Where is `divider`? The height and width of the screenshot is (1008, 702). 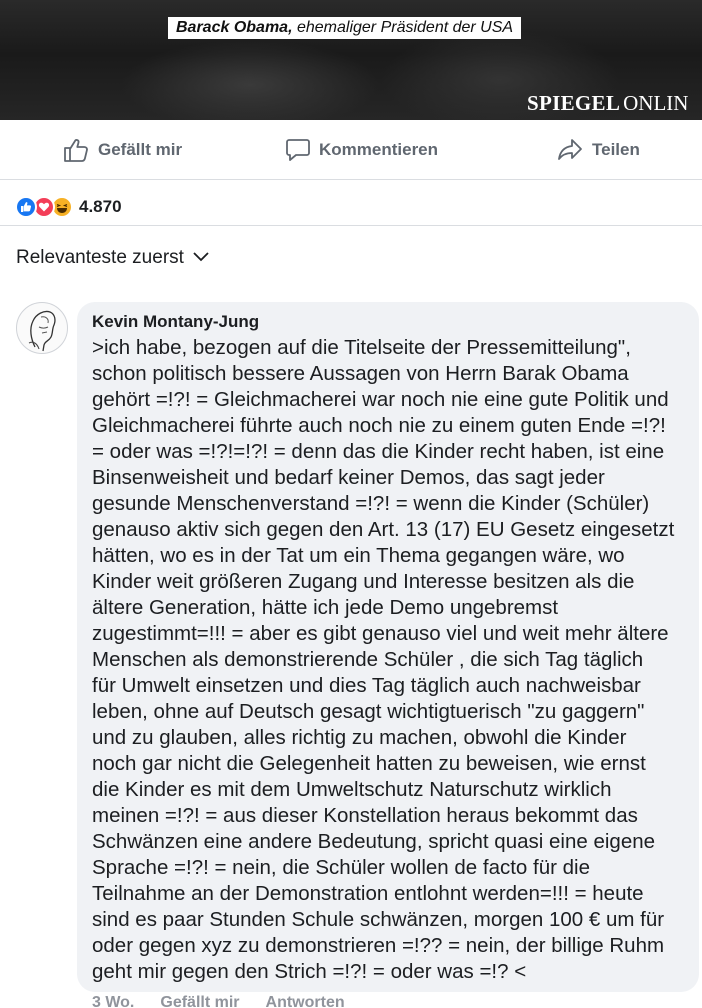 divider is located at coordinates (351, 225).